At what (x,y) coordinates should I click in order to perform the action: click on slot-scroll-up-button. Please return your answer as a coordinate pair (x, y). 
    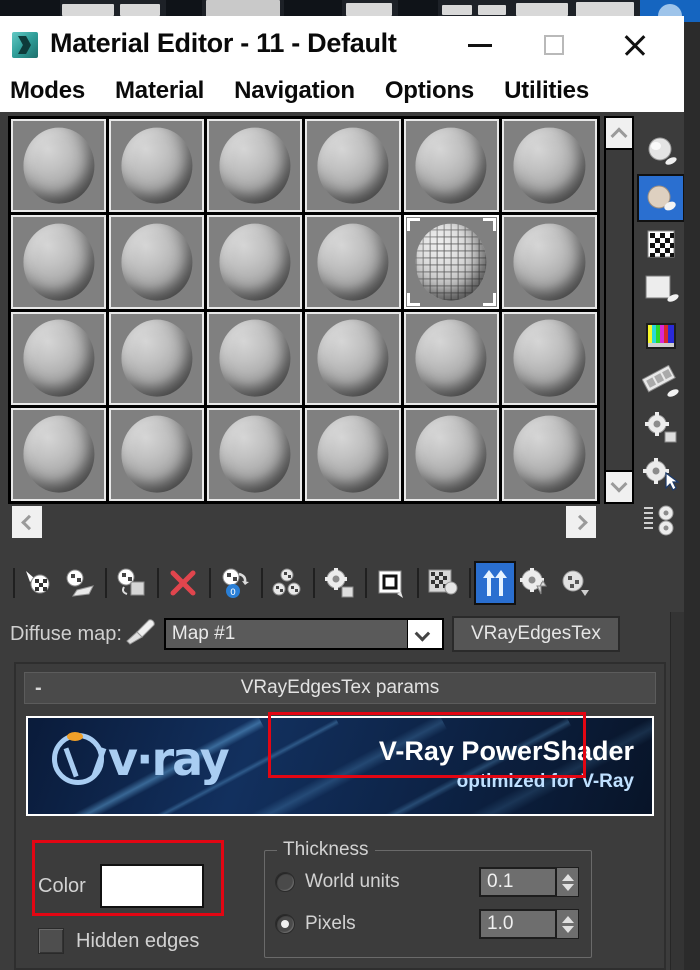
    Looking at the image, I should click on (619, 133).